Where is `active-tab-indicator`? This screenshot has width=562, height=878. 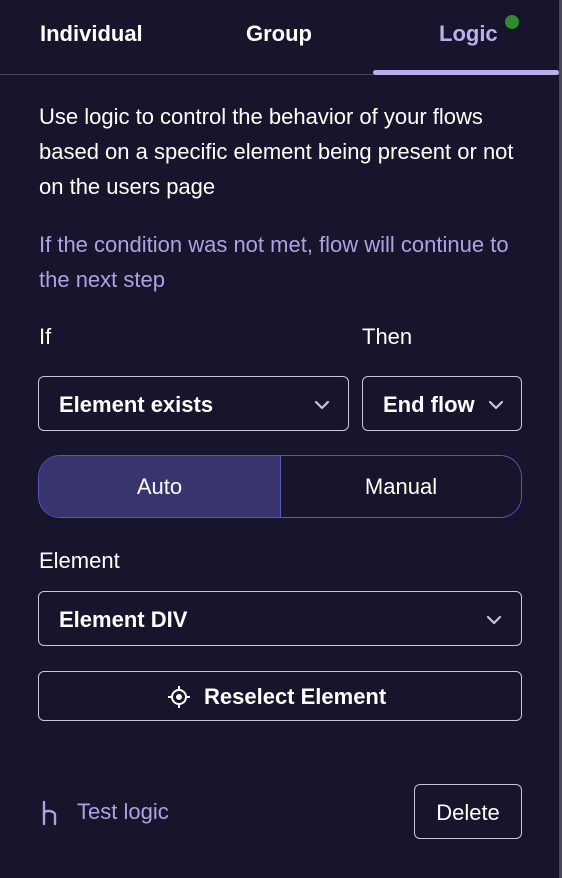
active-tab-indicator is located at coordinates (466, 72).